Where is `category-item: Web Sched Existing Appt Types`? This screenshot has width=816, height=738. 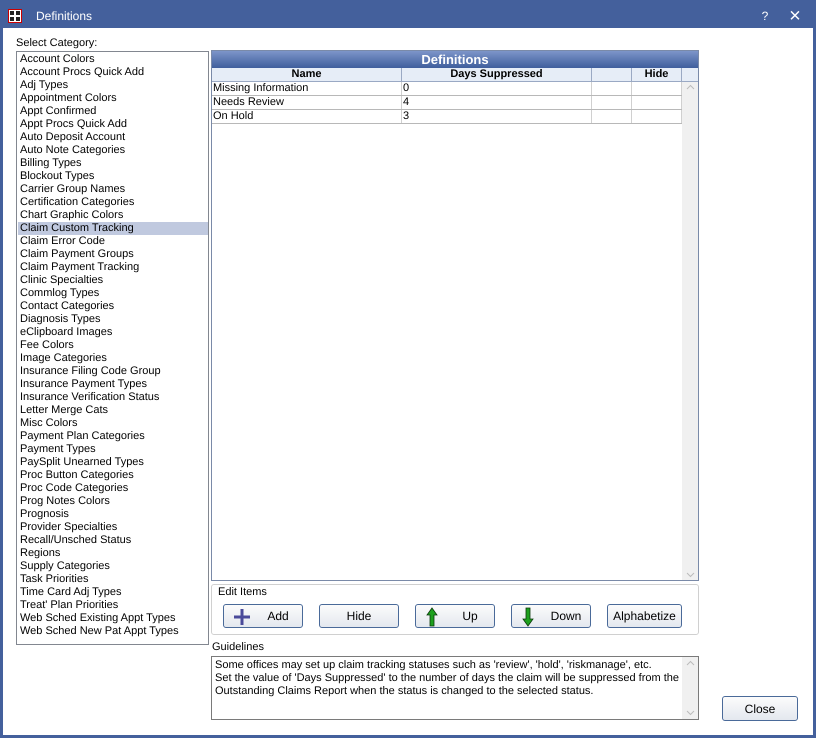
category-item: Web Sched Existing Appt Types is located at coordinates (113, 618).